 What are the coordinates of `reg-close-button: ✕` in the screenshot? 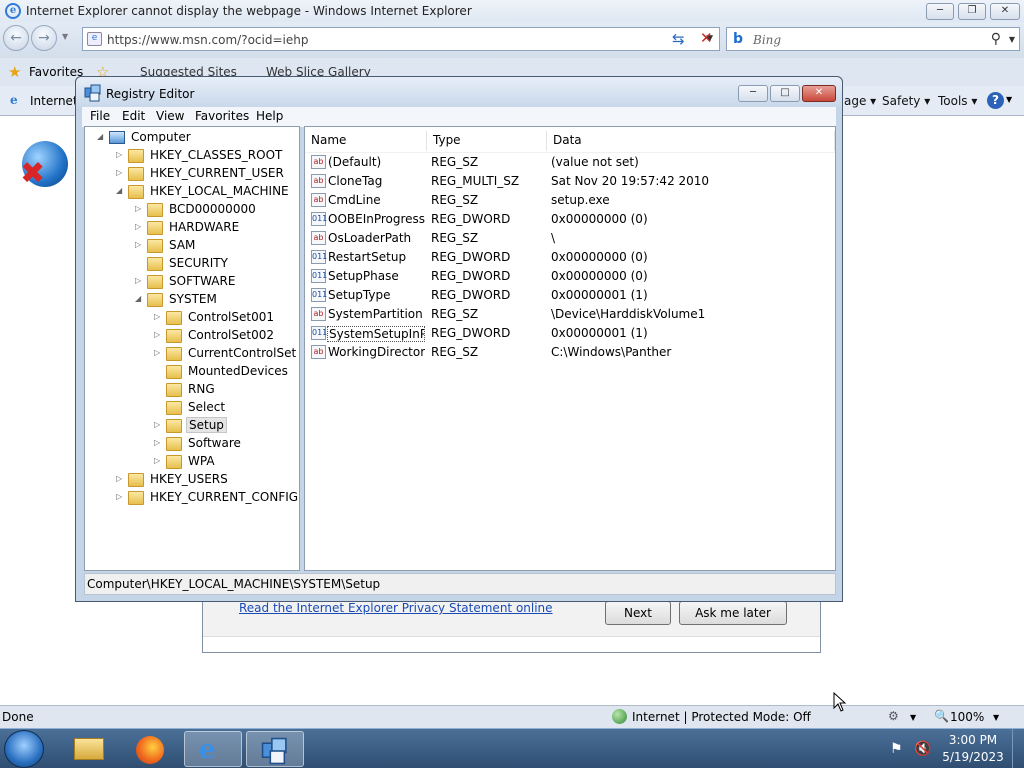 It's located at (819, 93).